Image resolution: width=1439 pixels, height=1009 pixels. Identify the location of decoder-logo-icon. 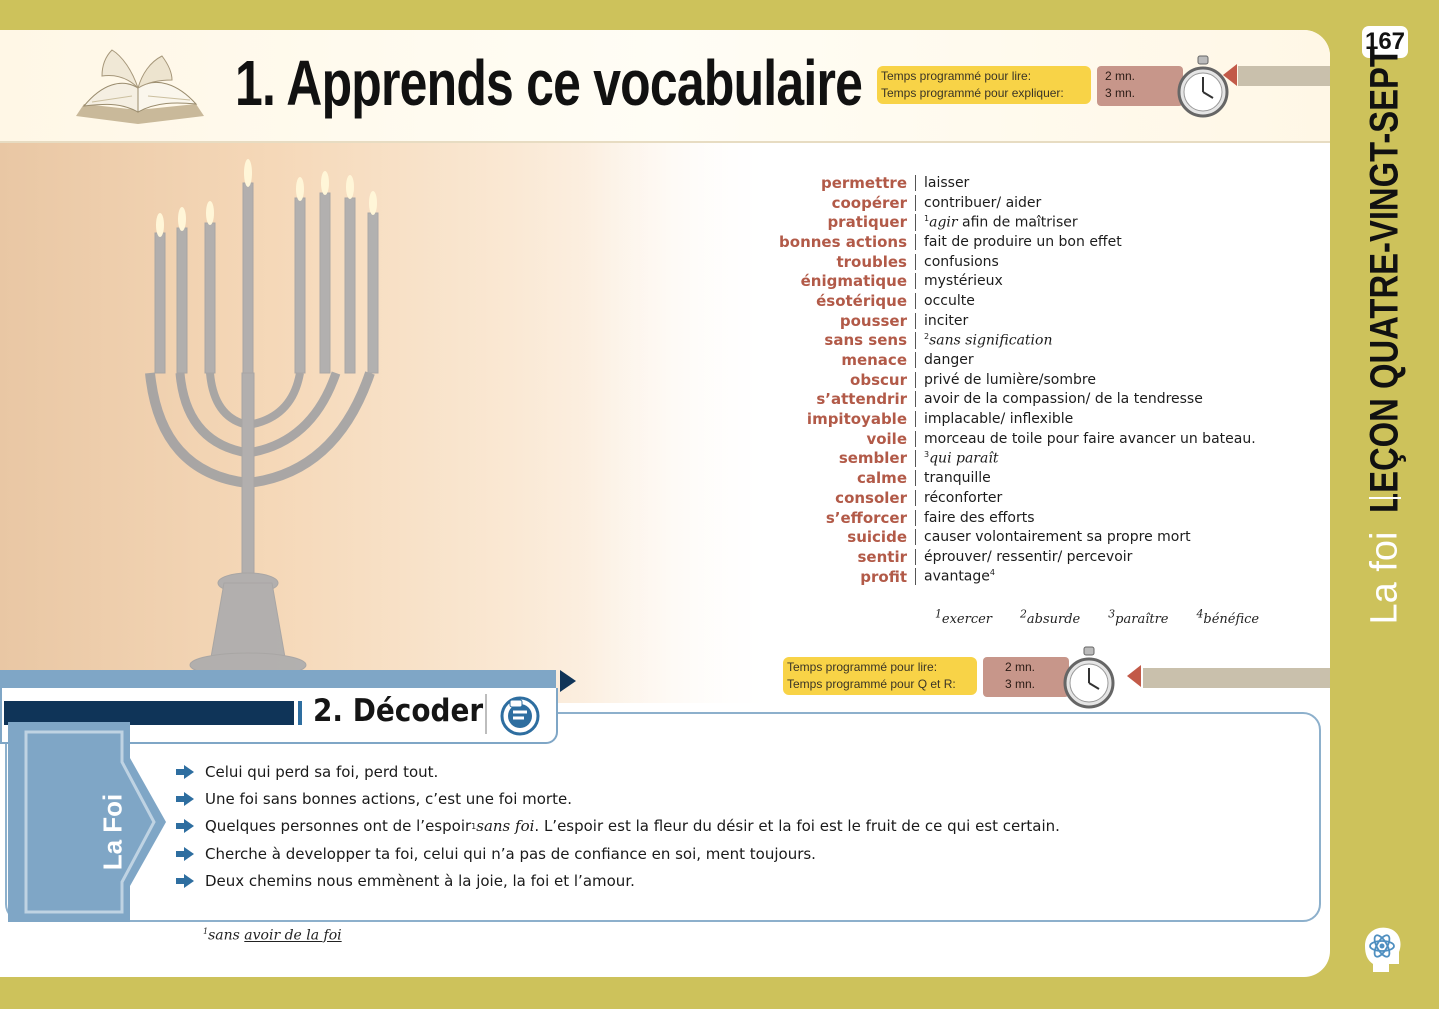
(520, 716).